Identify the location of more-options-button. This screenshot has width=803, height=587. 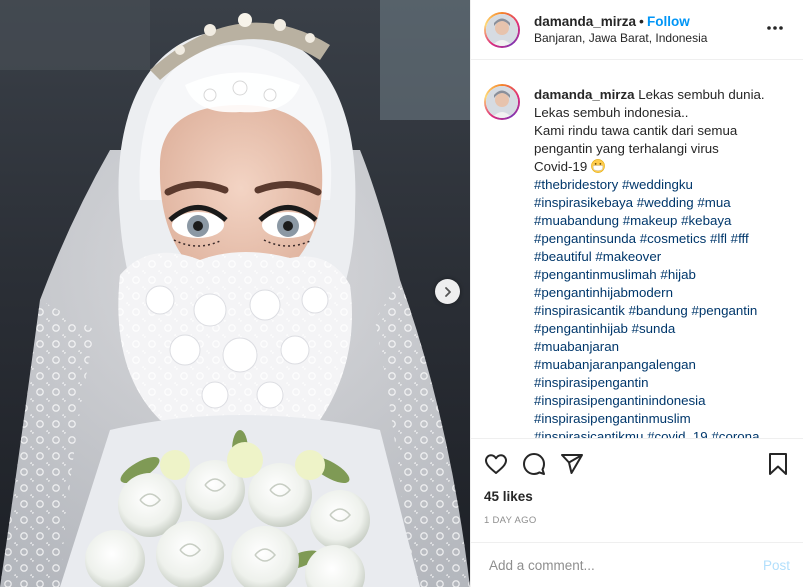
(775, 29).